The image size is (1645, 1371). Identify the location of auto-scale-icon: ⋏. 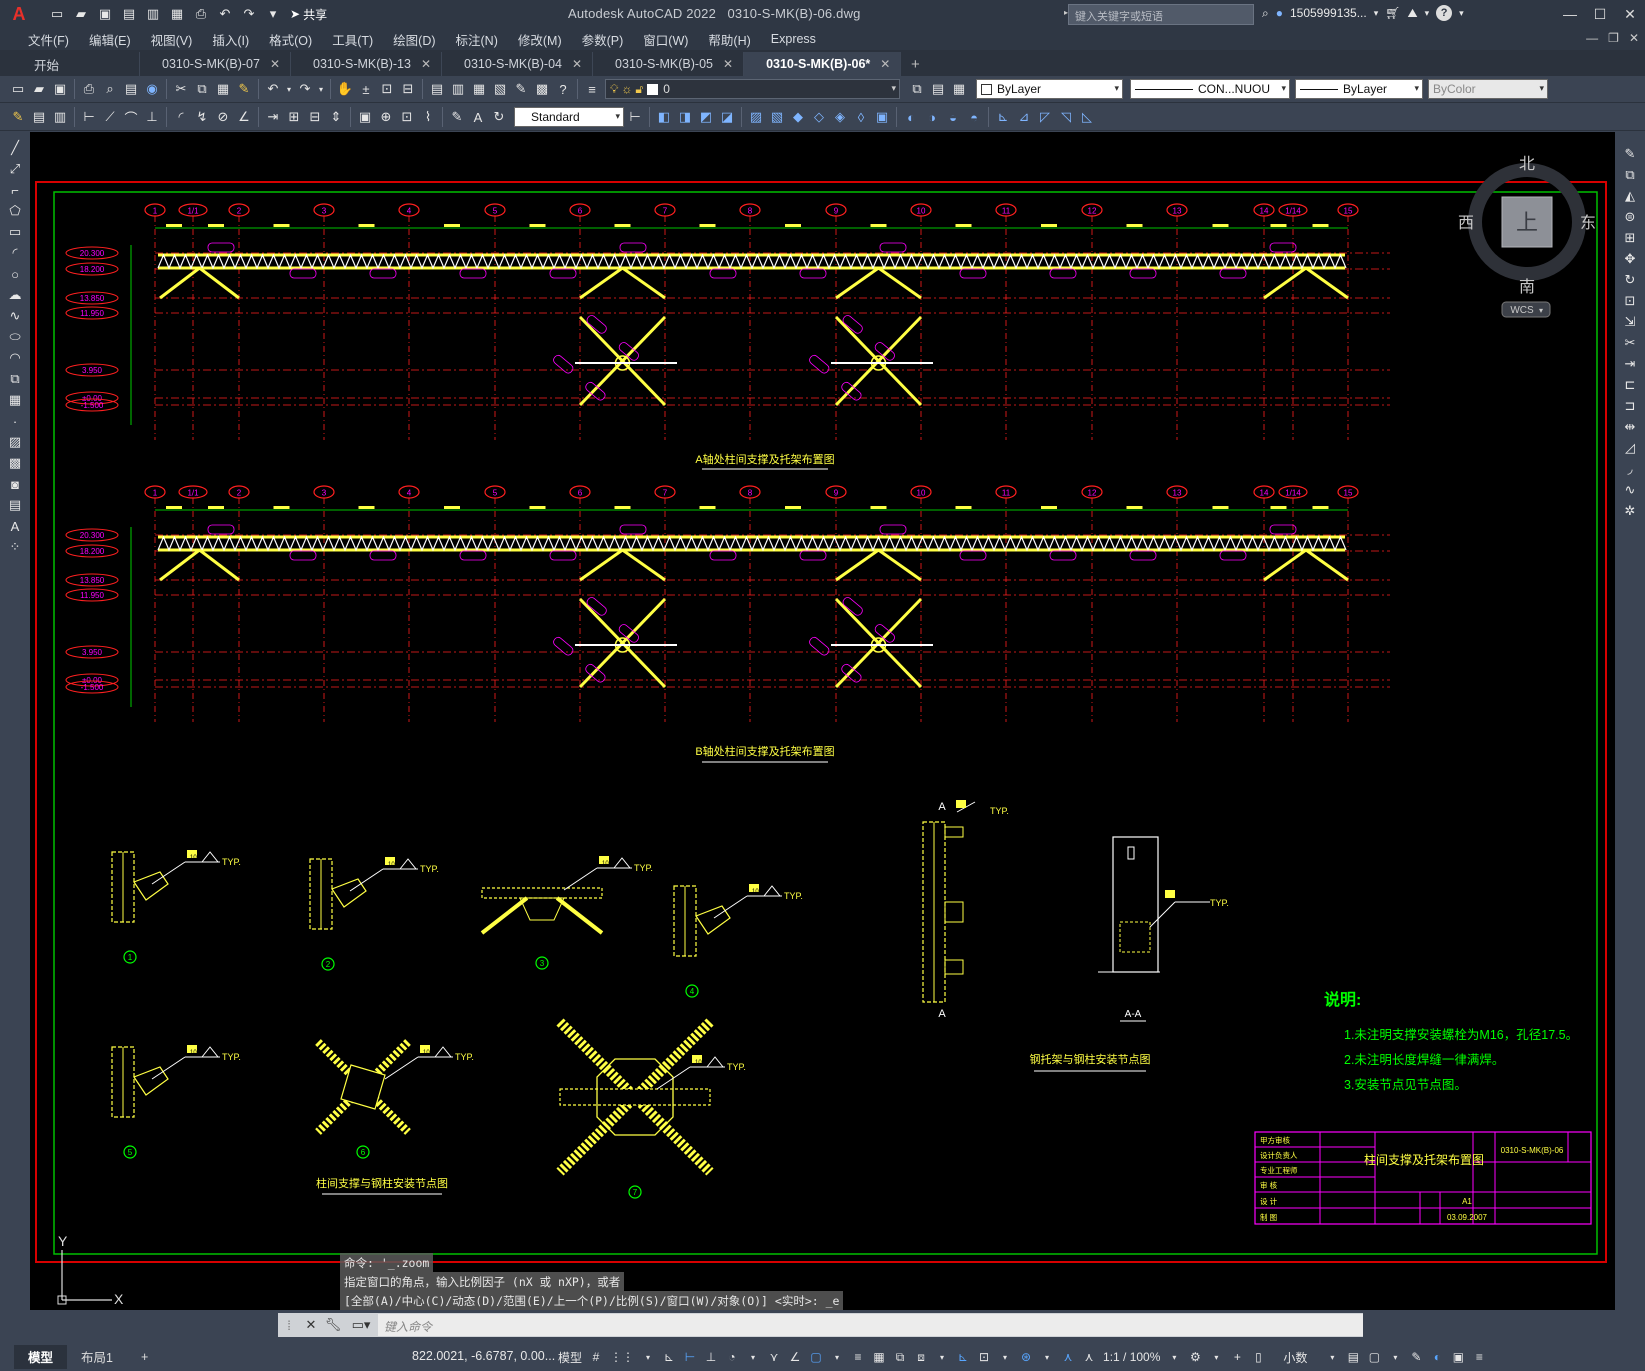
(1089, 1357).